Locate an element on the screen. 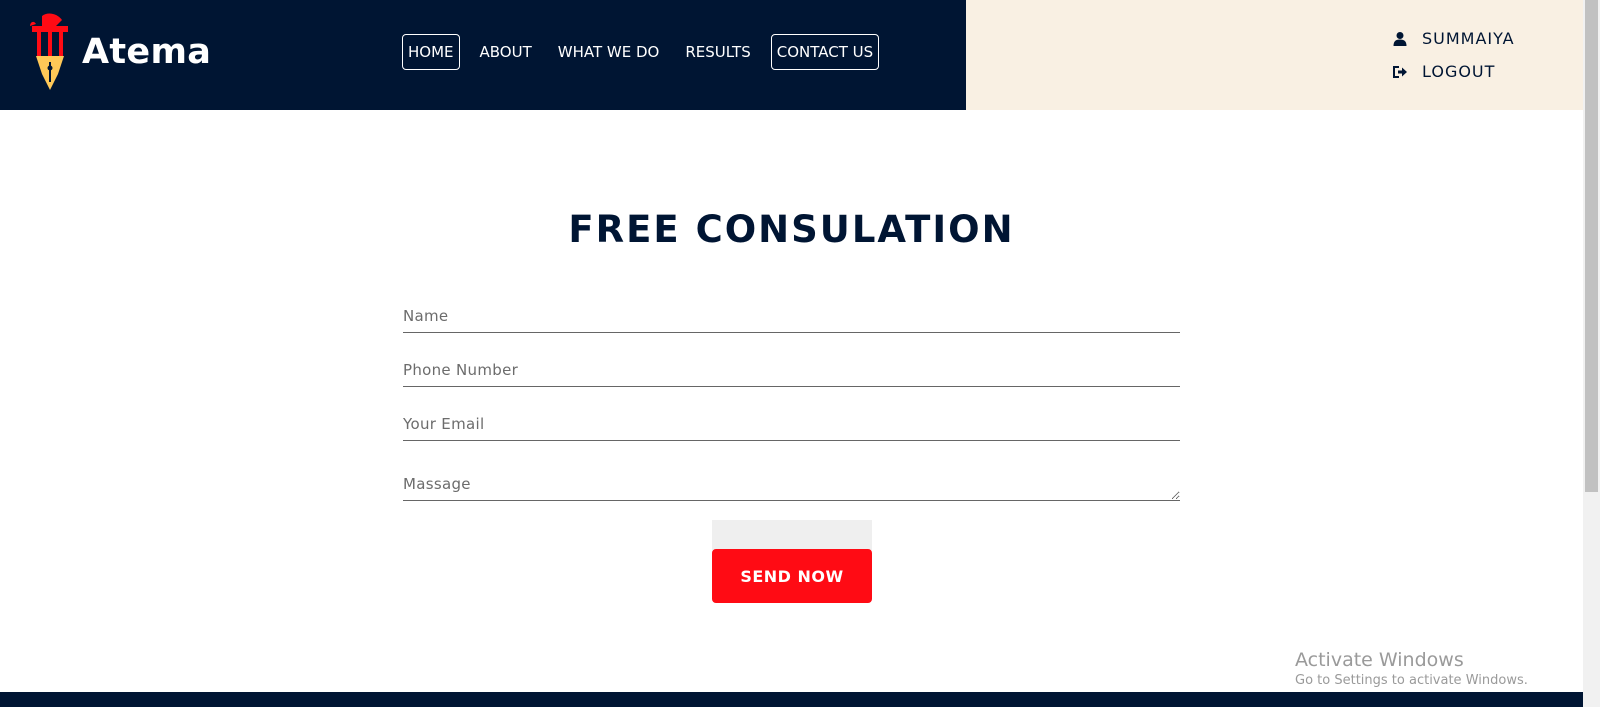 The width and height of the screenshot is (1600, 707). nav-item-home: HOME is located at coordinates (431, 52).